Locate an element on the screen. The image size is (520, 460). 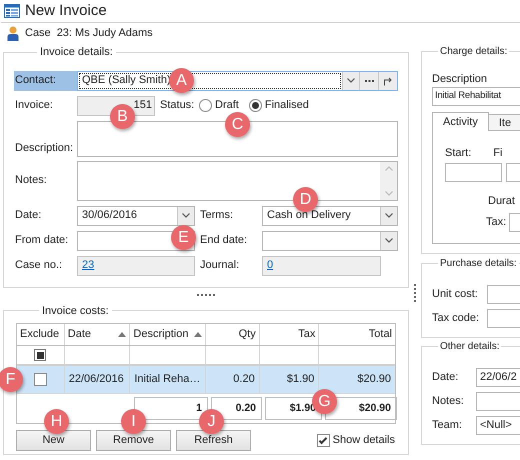
group-title: Invoice costs: is located at coordinates (75, 311).